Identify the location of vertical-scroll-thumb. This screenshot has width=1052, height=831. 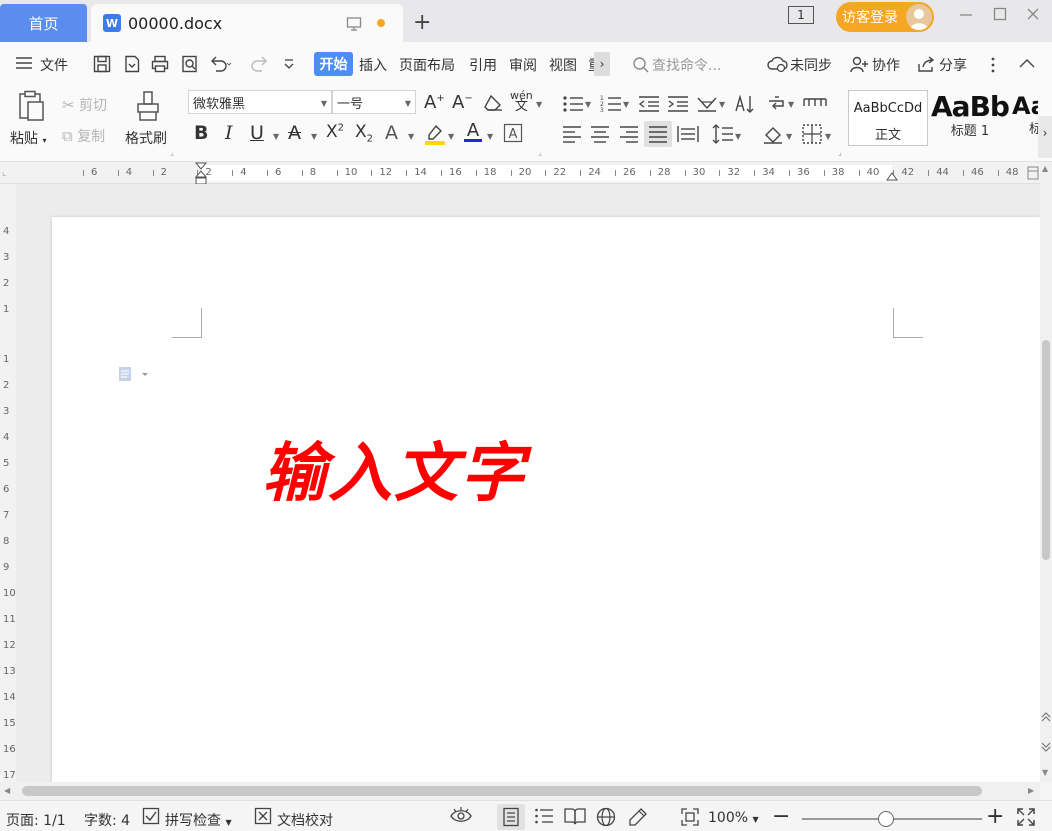
(1046, 450).